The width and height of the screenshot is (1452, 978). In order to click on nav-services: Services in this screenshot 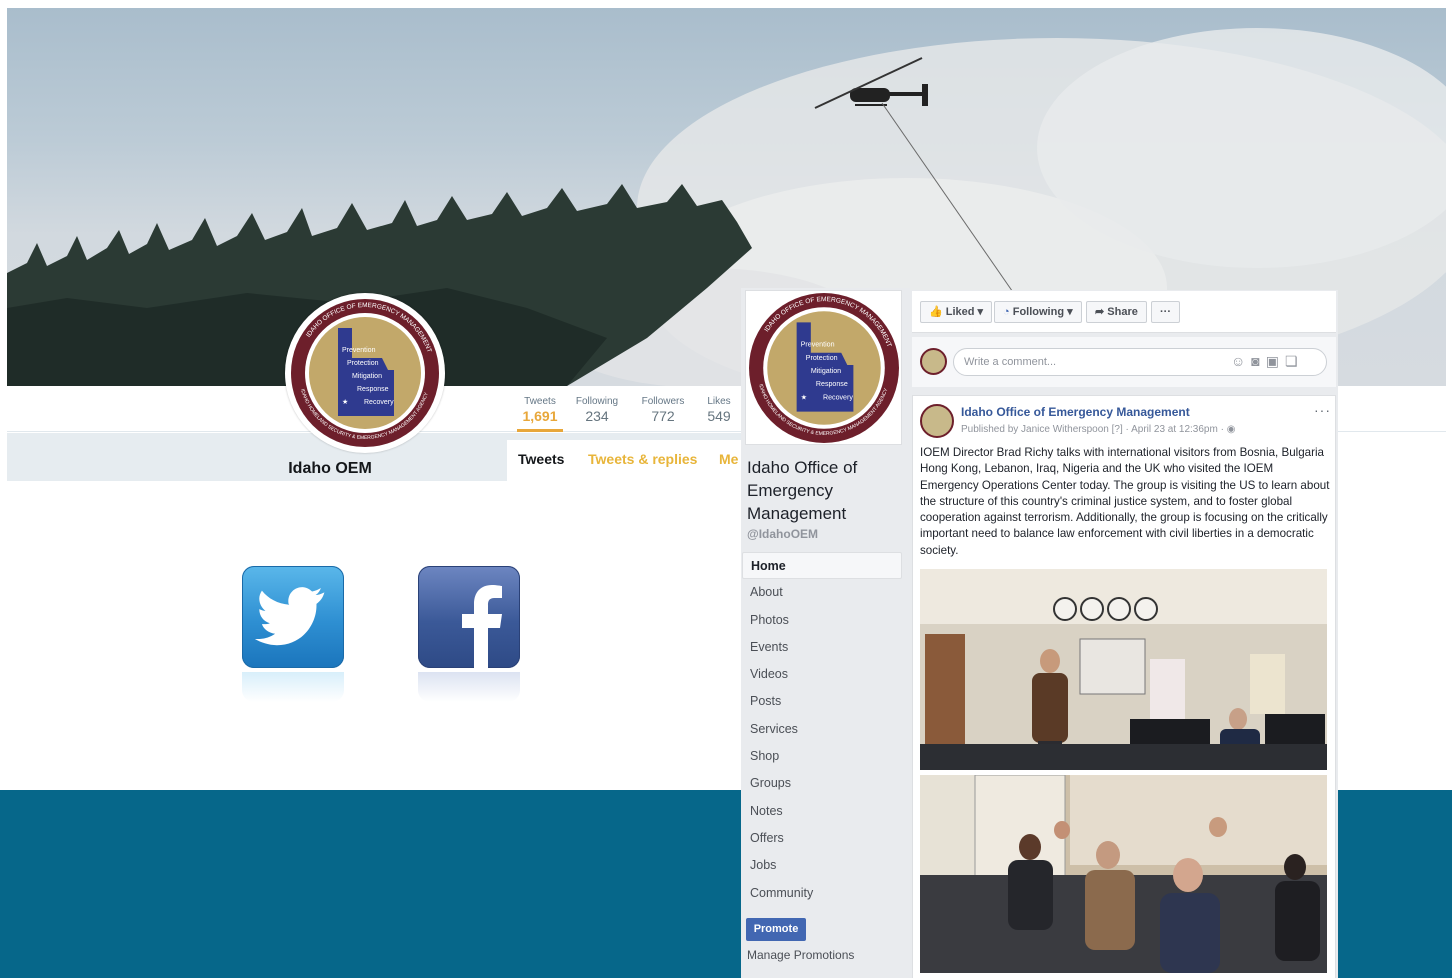, I will do `click(822, 729)`.